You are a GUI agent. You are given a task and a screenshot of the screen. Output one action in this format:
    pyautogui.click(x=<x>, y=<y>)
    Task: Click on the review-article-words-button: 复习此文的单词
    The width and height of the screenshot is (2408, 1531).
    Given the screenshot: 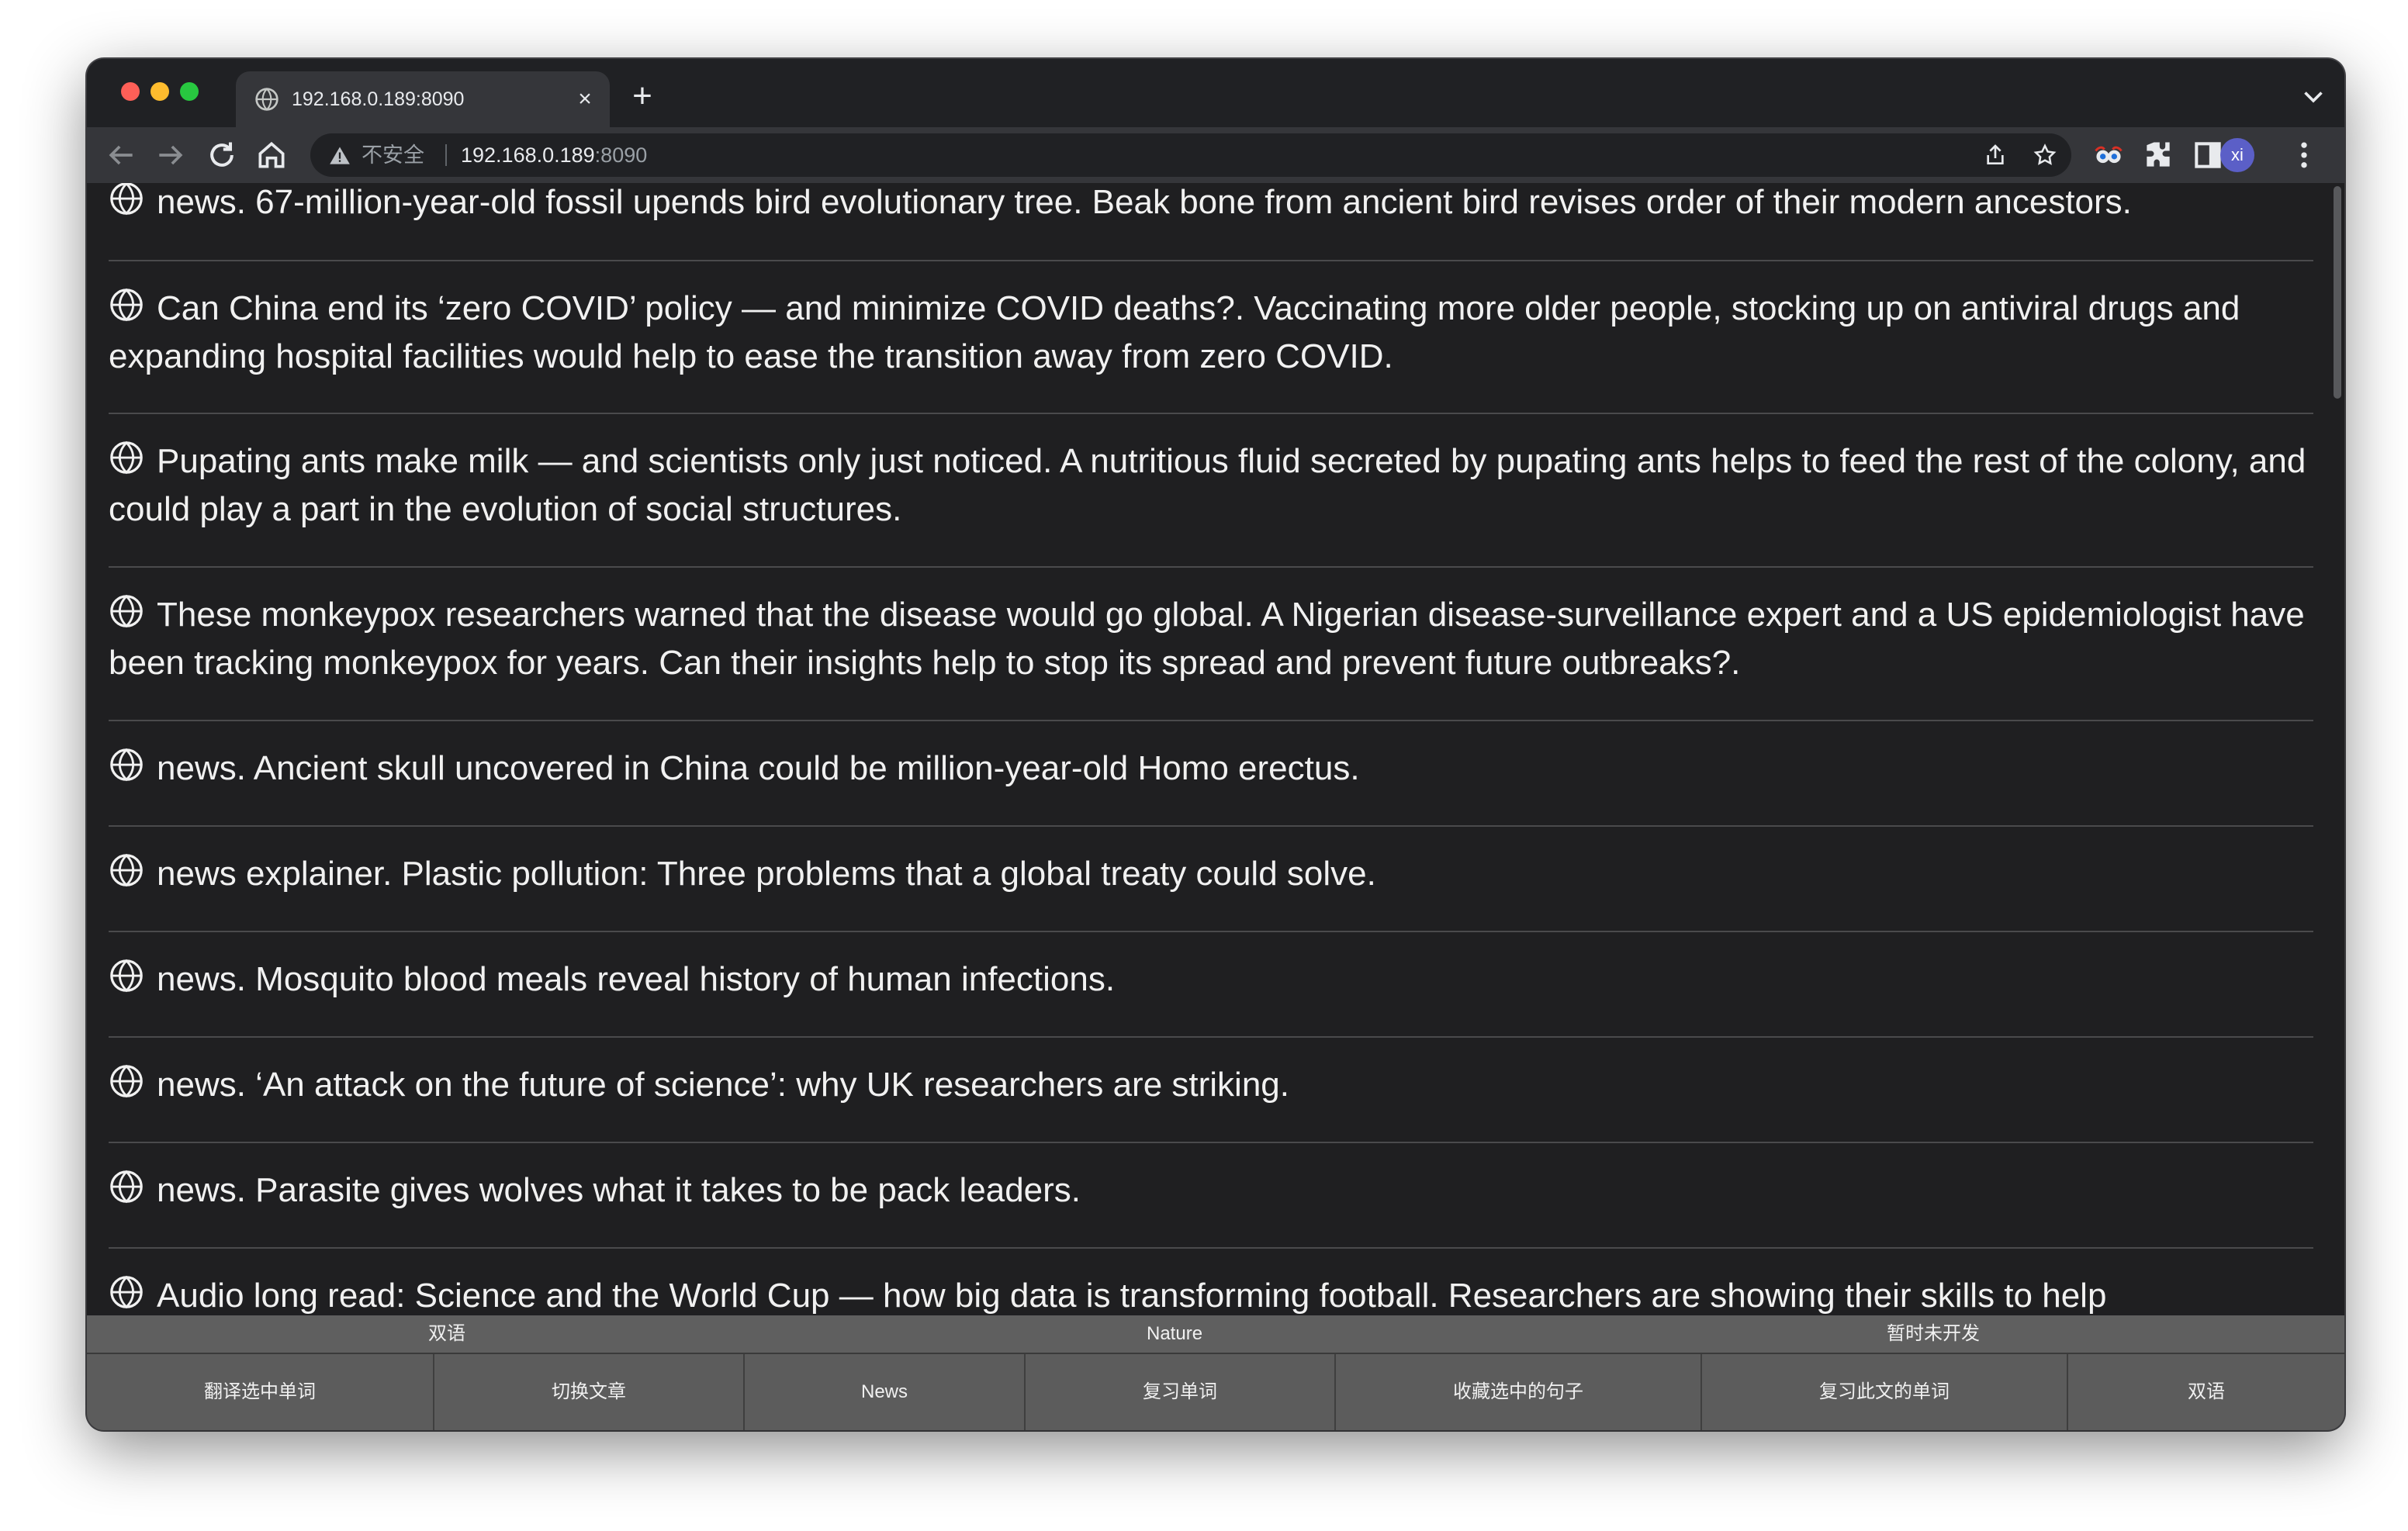 What is the action you would take?
    pyautogui.click(x=1885, y=1392)
    